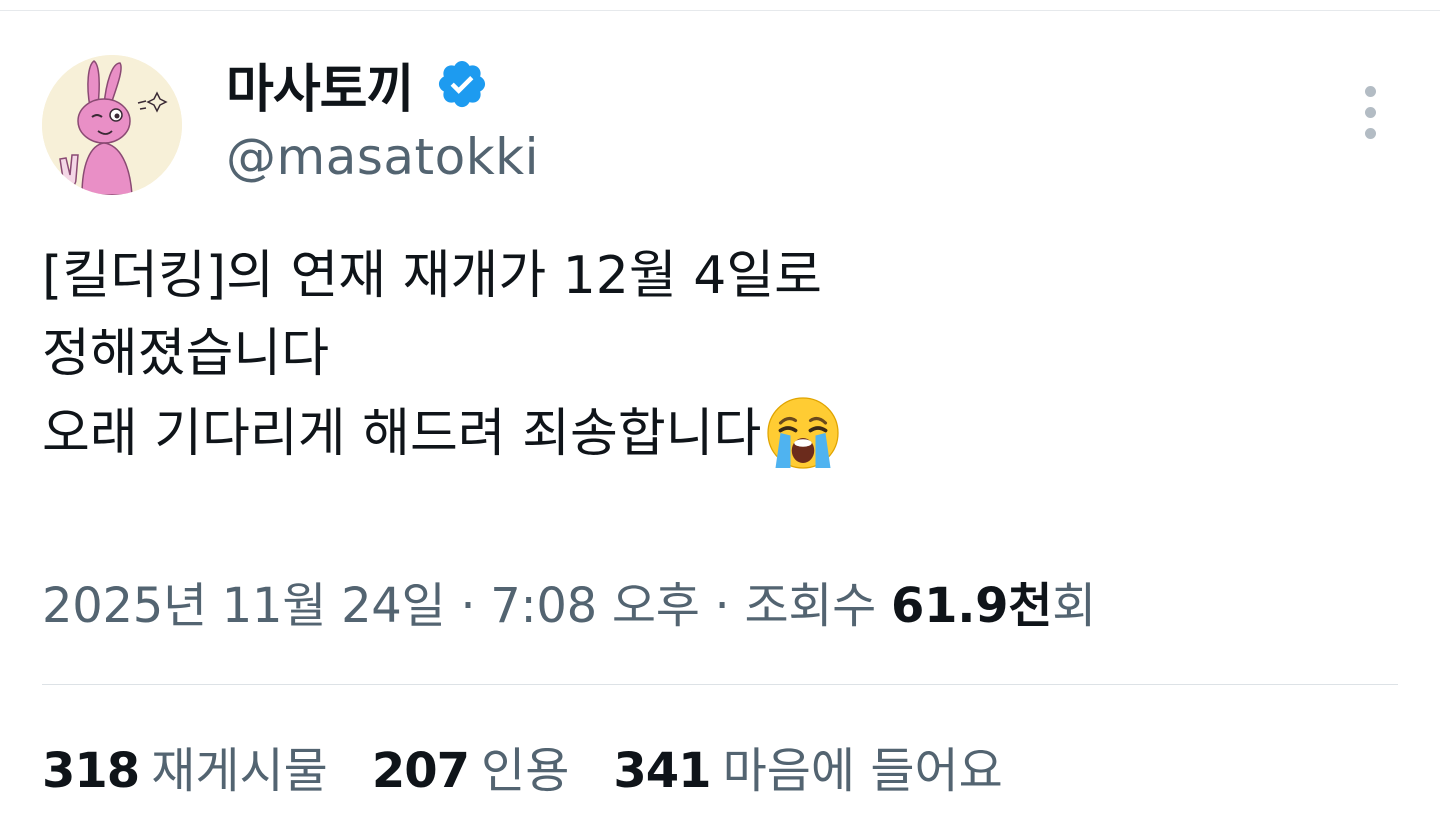  I want to click on engagement-stats: 318 재게시물 207 인용 341 마음에 들어요, so click(522, 766).